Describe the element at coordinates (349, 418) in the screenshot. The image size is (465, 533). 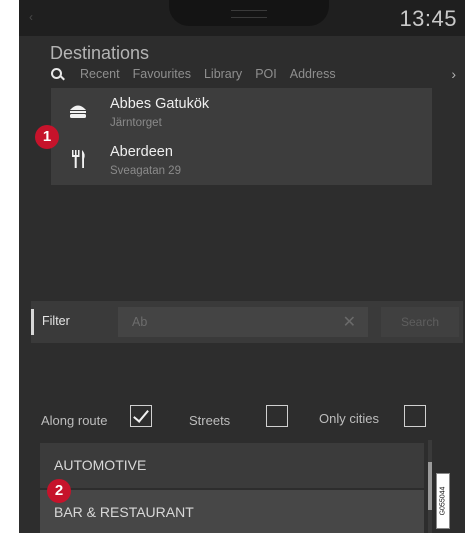
I see `only-cities-label: Only cities` at that location.